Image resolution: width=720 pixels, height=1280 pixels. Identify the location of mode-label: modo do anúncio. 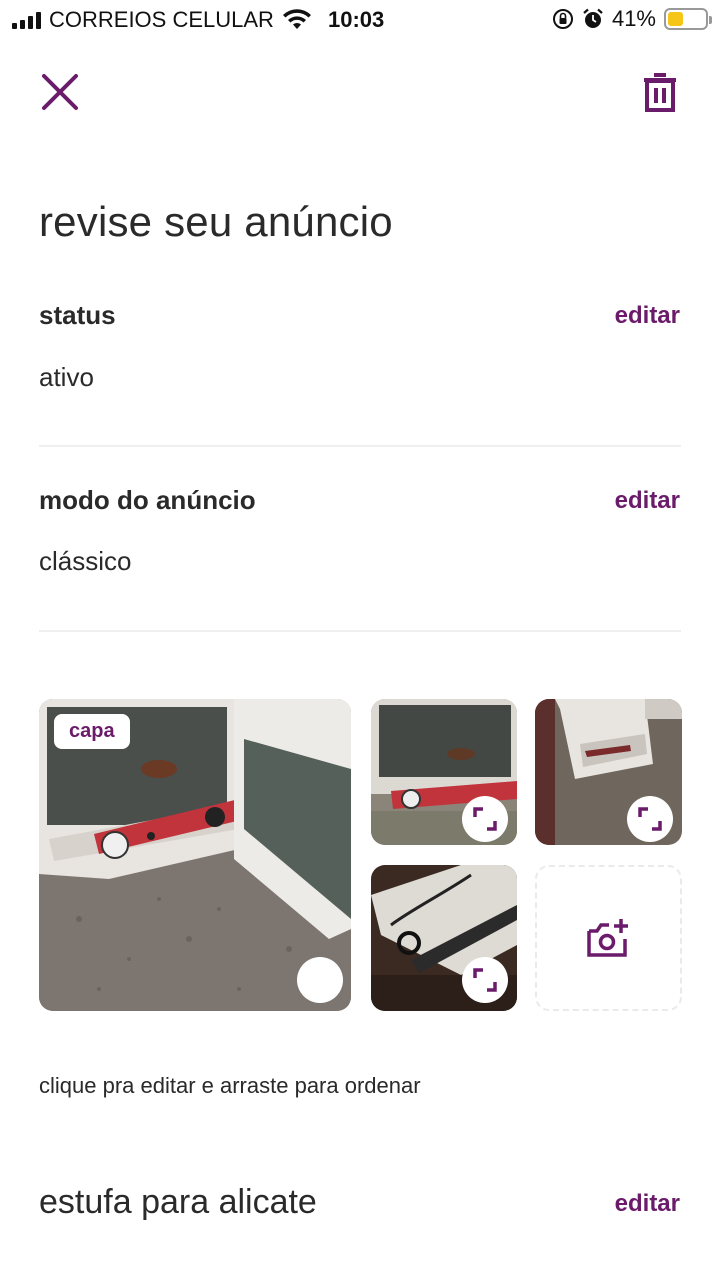
(147, 500).